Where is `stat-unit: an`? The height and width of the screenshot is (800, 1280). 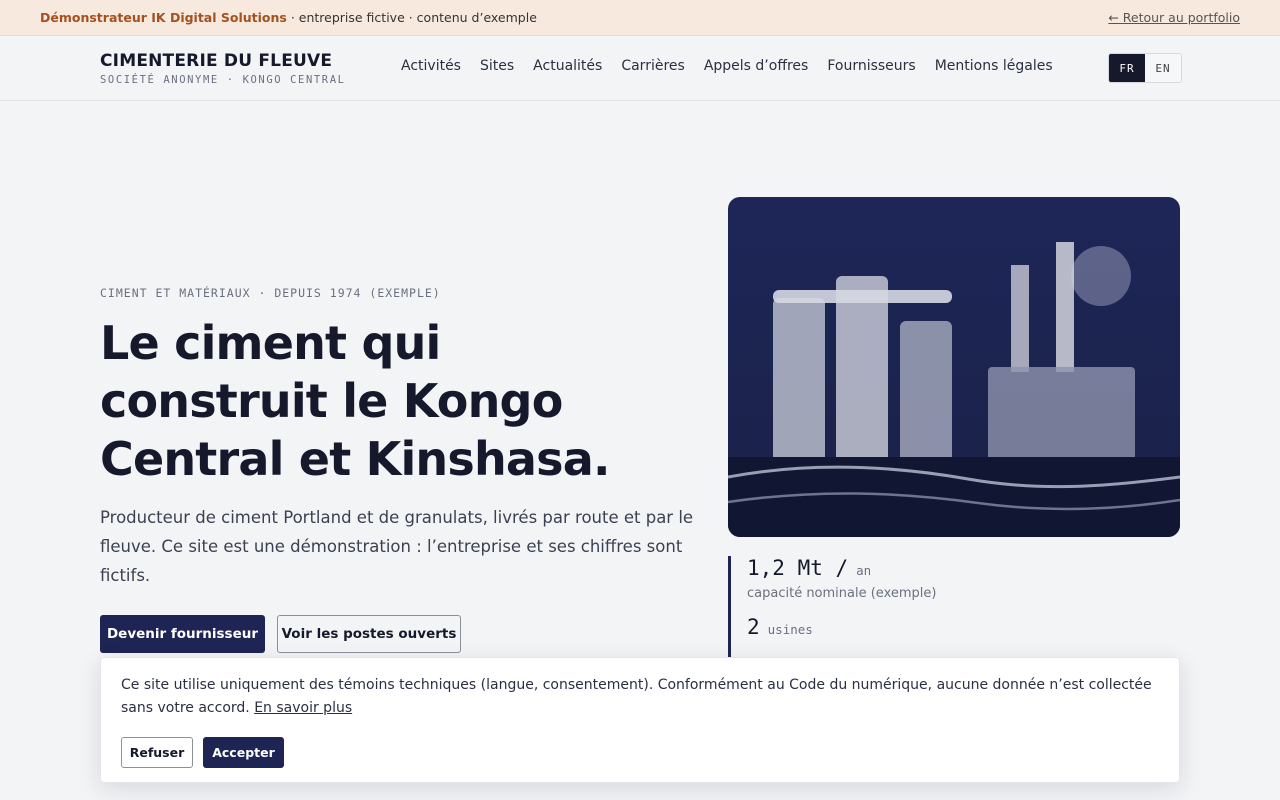 stat-unit: an is located at coordinates (864, 570).